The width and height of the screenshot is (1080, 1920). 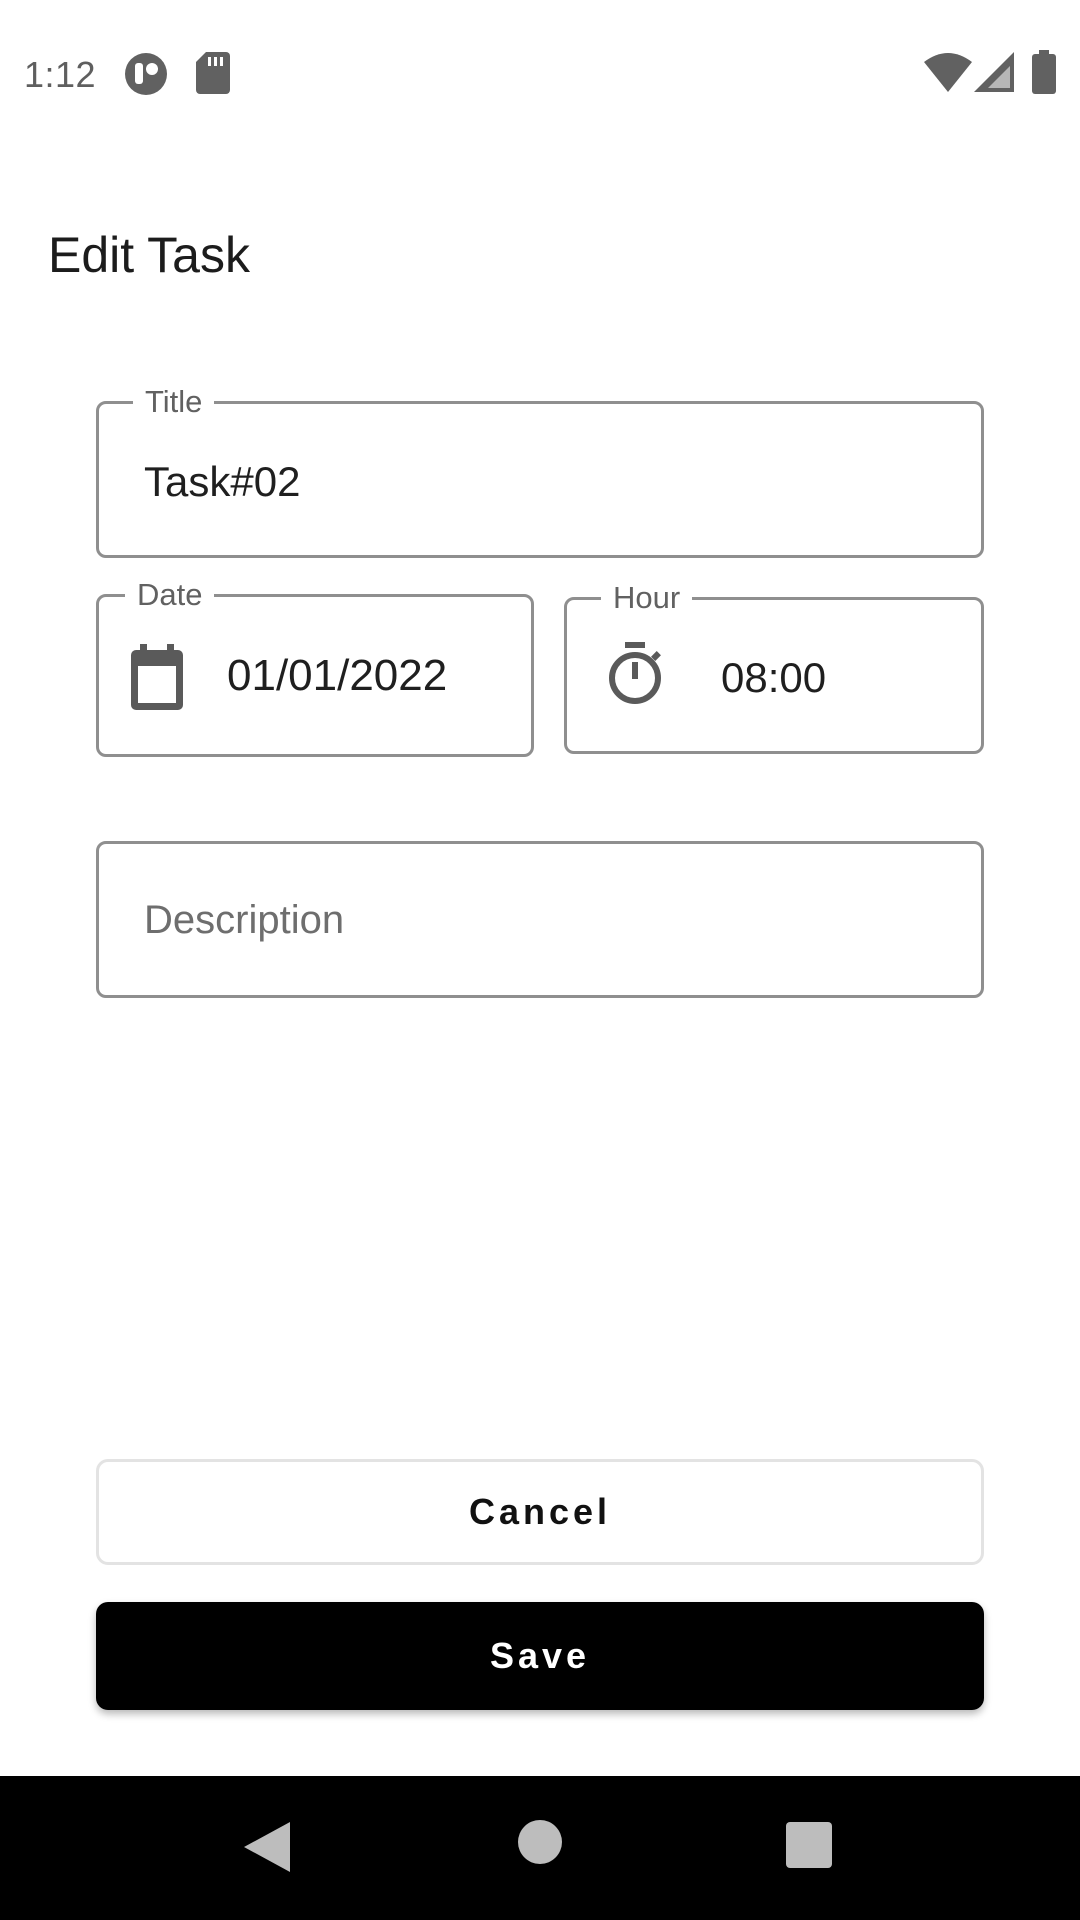 I want to click on date-field: Date 01/01/2022, so click(x=315, y=666).